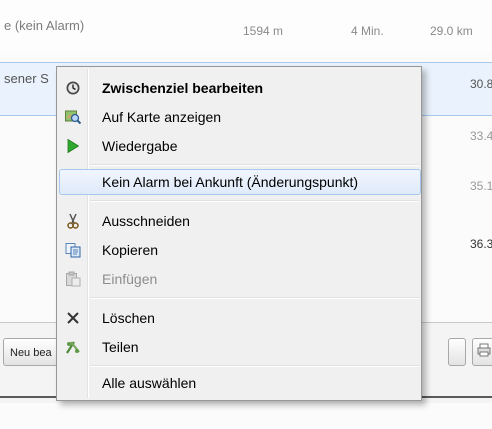 This screenshot has width=492, height=429. Describe the element at coordinates (73, 146) in the screenshot. I see `play-icon` at that location.